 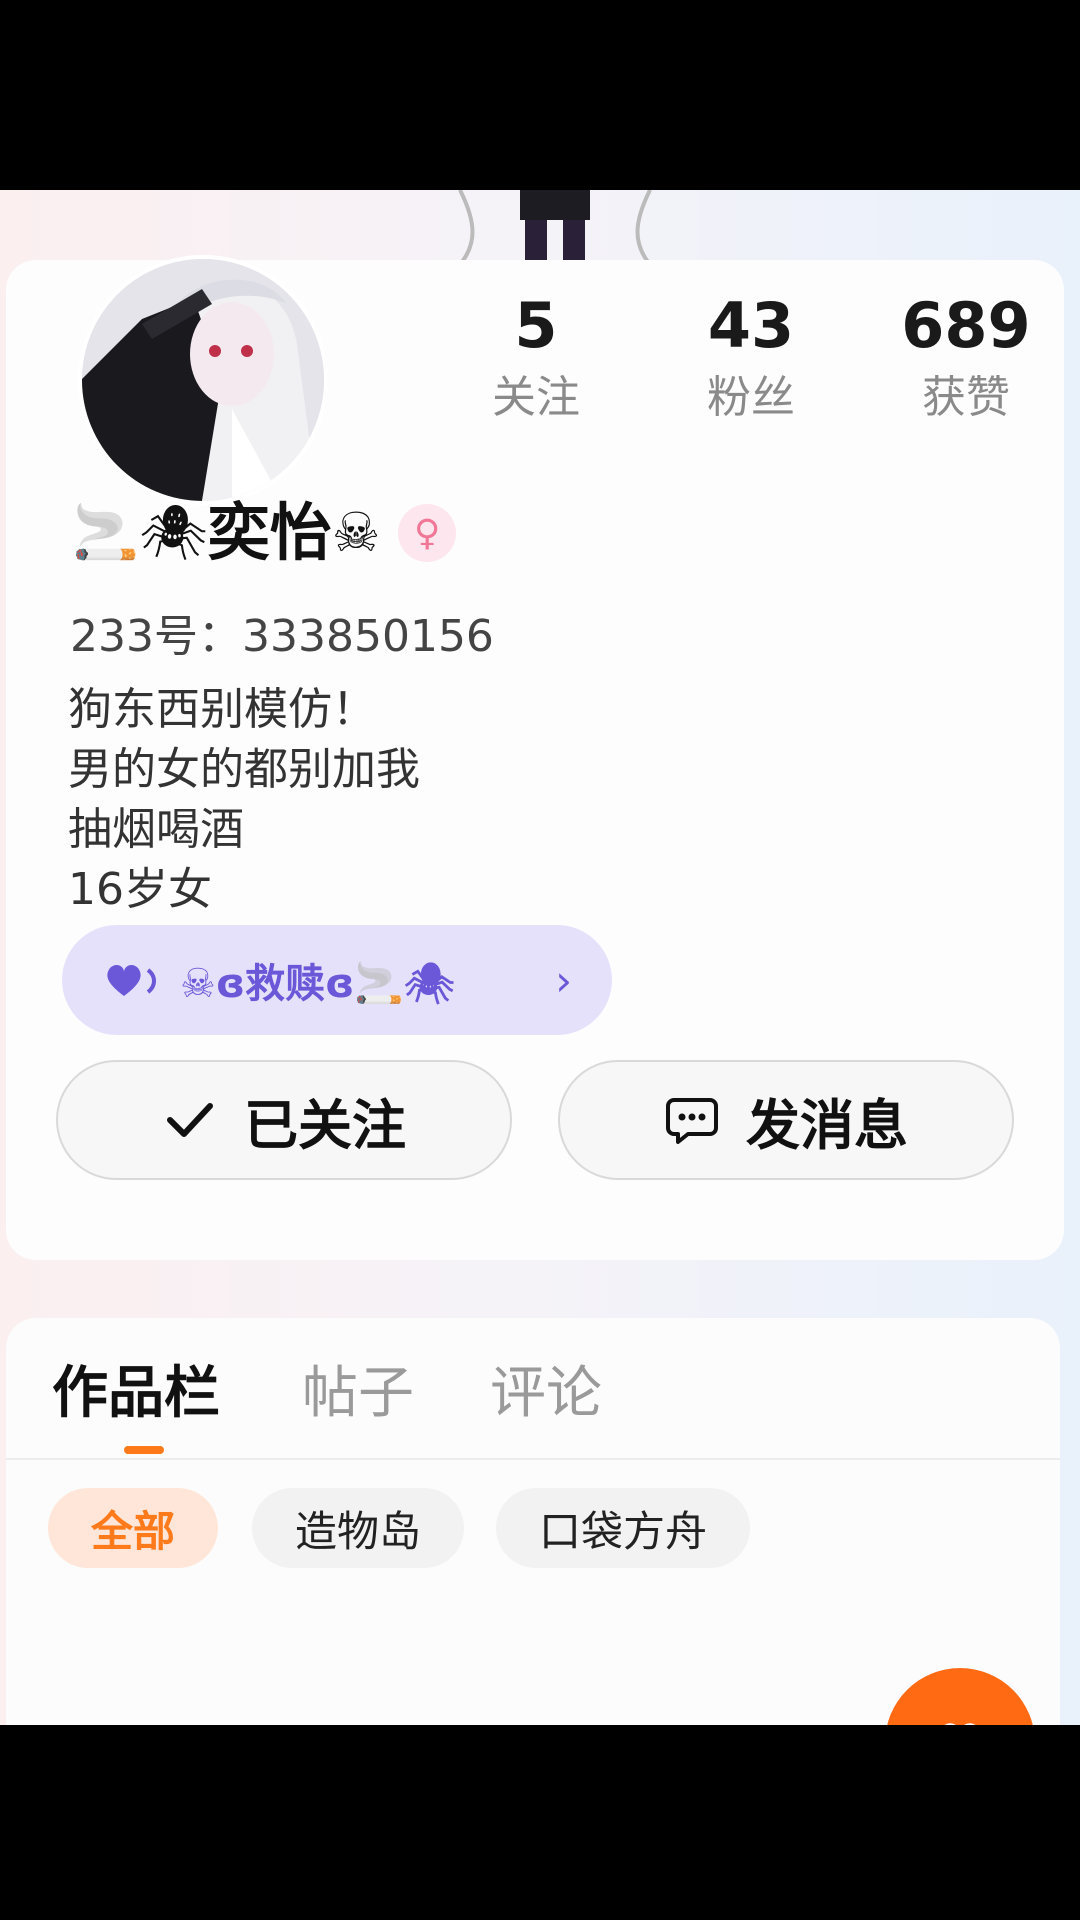 I want to click on female-gender-icon: ♀, so click(x=427, y=533).